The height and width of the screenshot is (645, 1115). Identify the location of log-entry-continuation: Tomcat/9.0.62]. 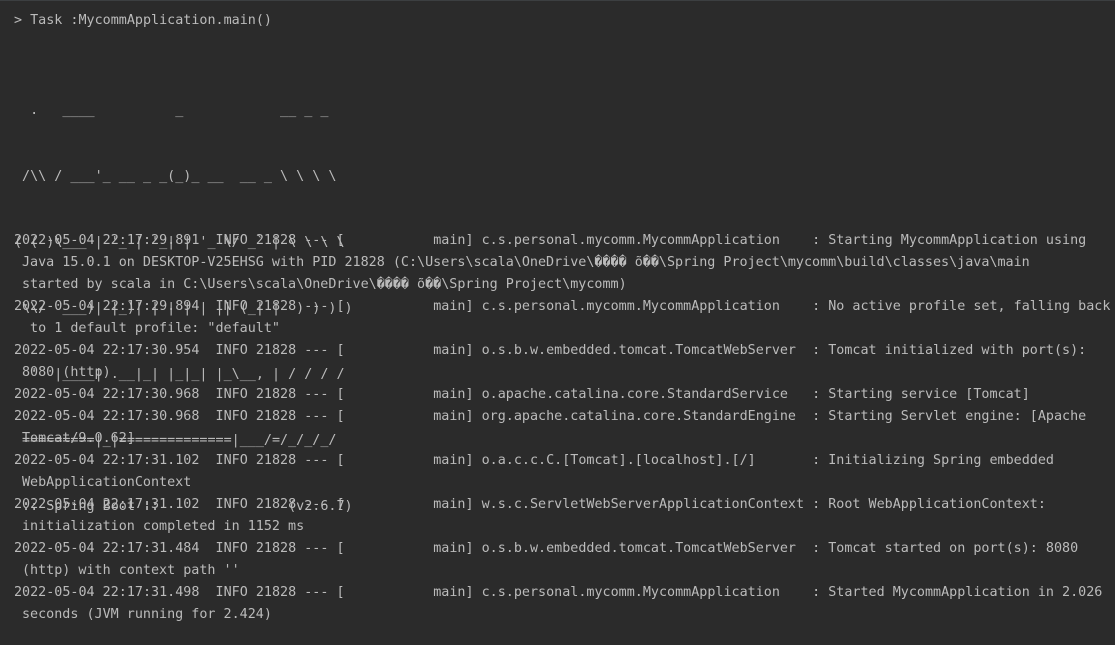
(78, 438).